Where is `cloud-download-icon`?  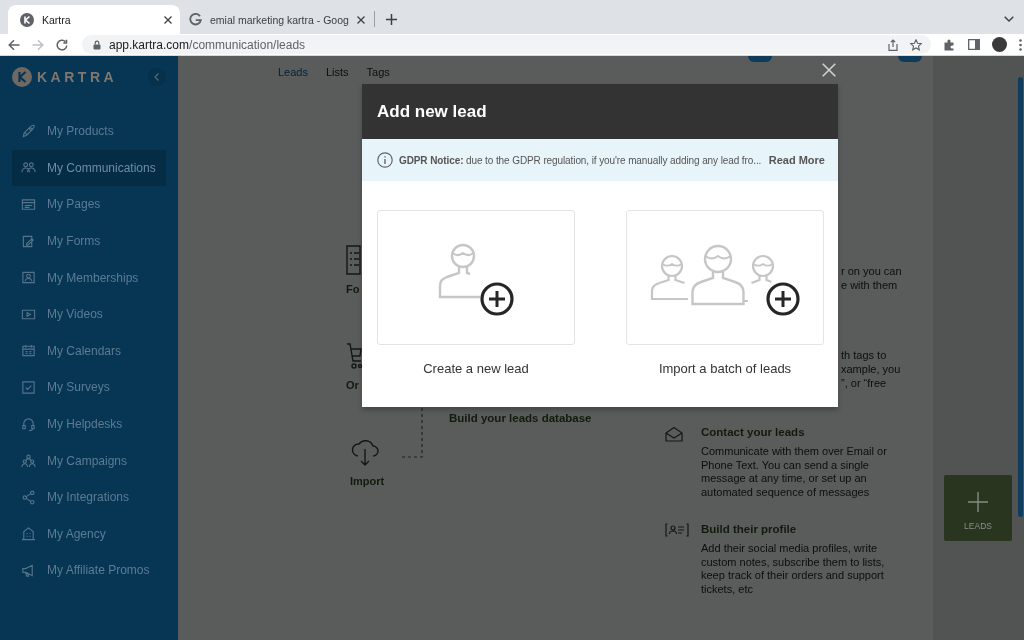
cloud-download-icon is located at coordinates (365, 452).